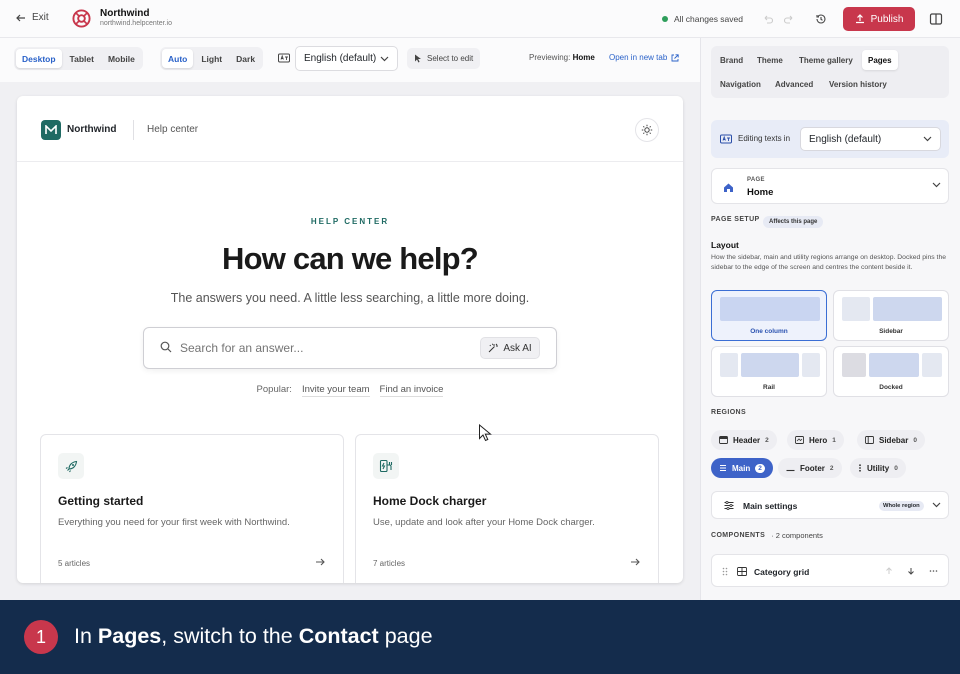 The width and height of the screenshot is (960, 674). What do you see at coordinates (821, 19) in the screenshot?
I see `history-button` at bounding box center [821, 19].